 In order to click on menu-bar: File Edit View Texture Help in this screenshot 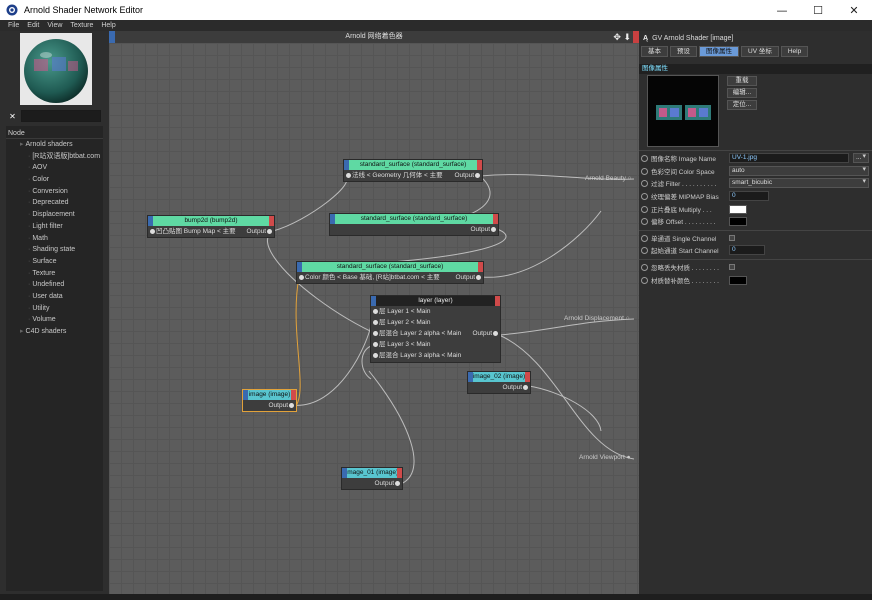, I will do `click(436, 25)`.